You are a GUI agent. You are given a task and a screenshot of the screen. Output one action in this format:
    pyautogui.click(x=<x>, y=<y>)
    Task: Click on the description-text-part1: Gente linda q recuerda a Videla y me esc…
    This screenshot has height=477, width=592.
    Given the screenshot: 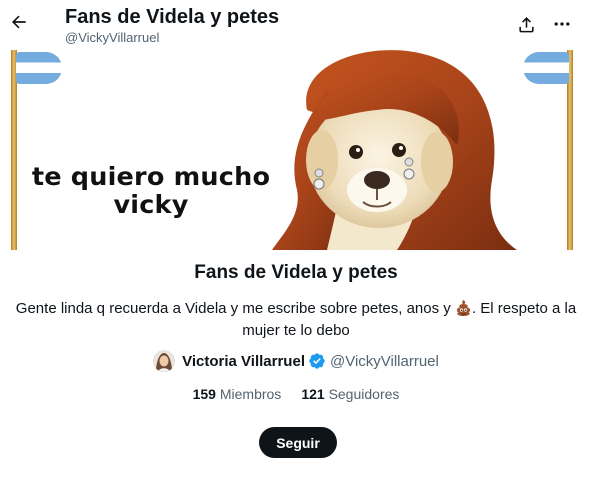 What is the action you would take?
    pyautogui.click(x=233, y=308)
    